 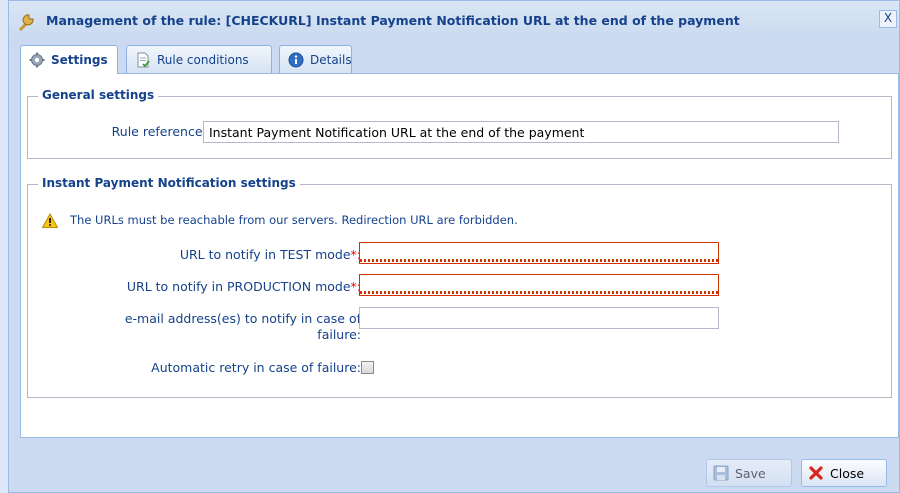 What do you see at coordinates (256, 367) in the screenshot?
I see `auto-retry-label: Automatic retry in case of failure:` at bounding box center [256, 367].